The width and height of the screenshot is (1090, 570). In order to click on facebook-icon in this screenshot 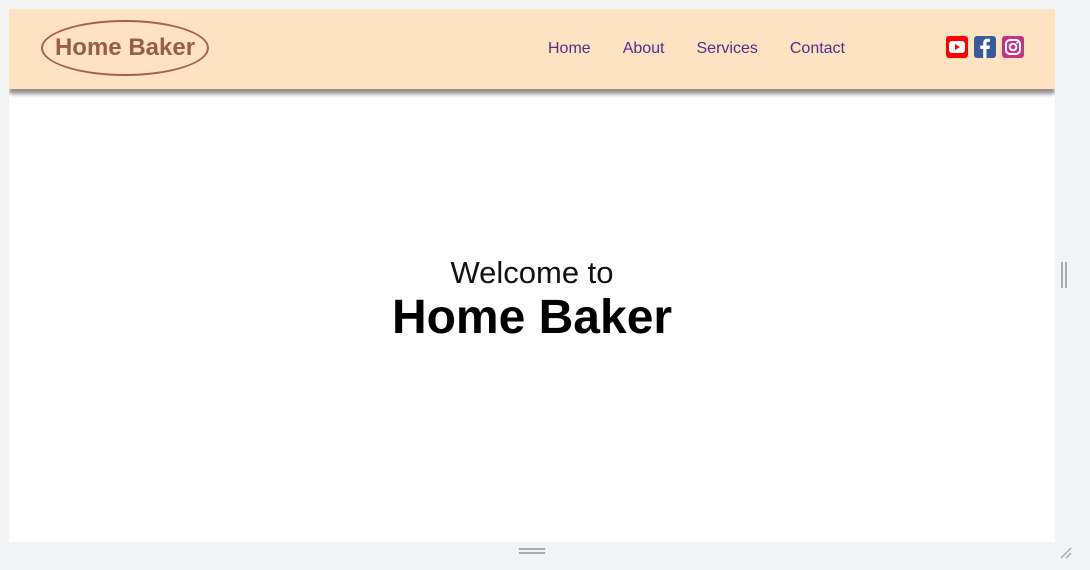, I will do `click(985, 47)`.